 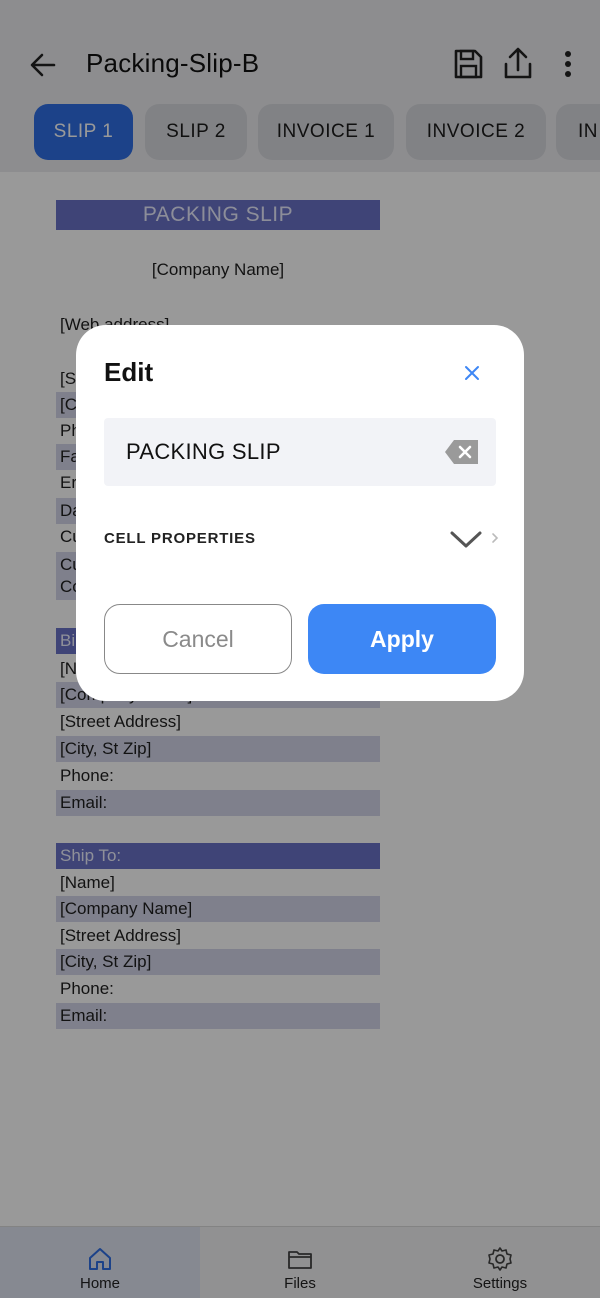 I want to click on clear-text-icon, so click(x=462, y=452).